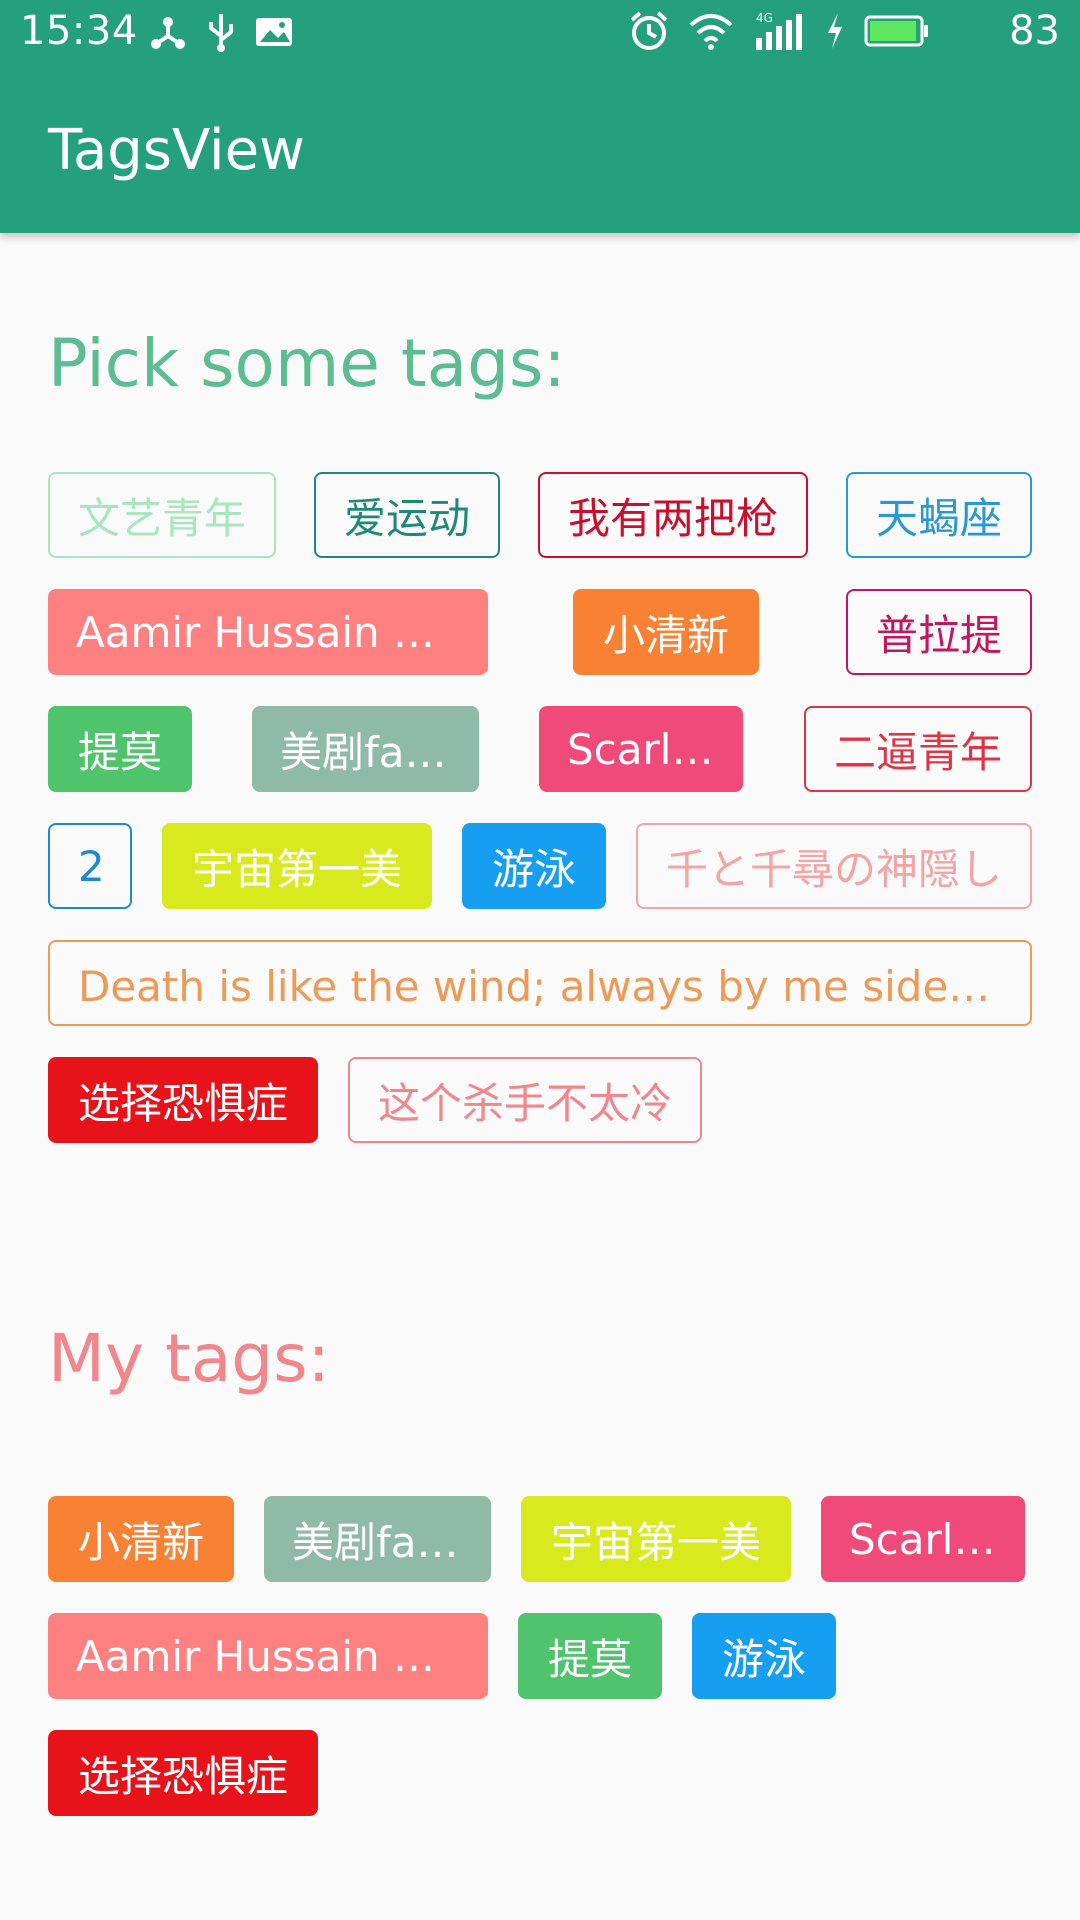 This screenshot has width=1080, height=1920. What do you see at coordinates (377, 1542) in the screenshot?
I see `my-tag-label: 美剧fans` at bounding box center [377, 1542].